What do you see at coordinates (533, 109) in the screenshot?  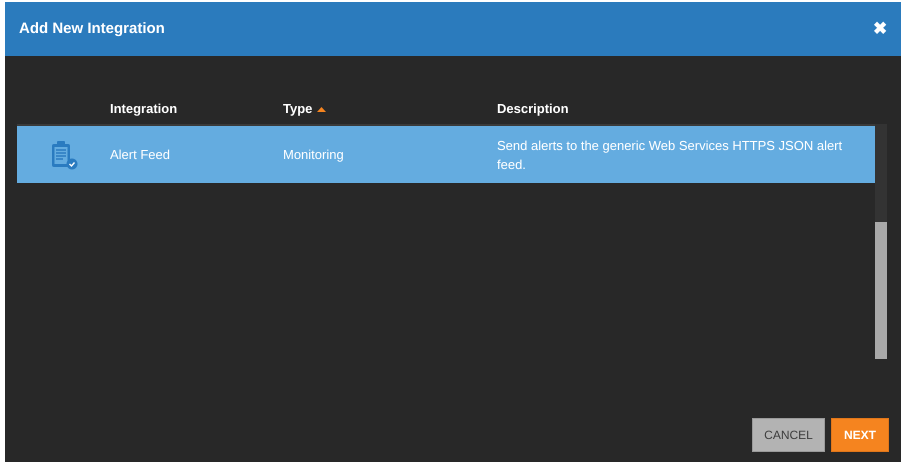 I see `column-header: Description` at bounding box center [533, 109].